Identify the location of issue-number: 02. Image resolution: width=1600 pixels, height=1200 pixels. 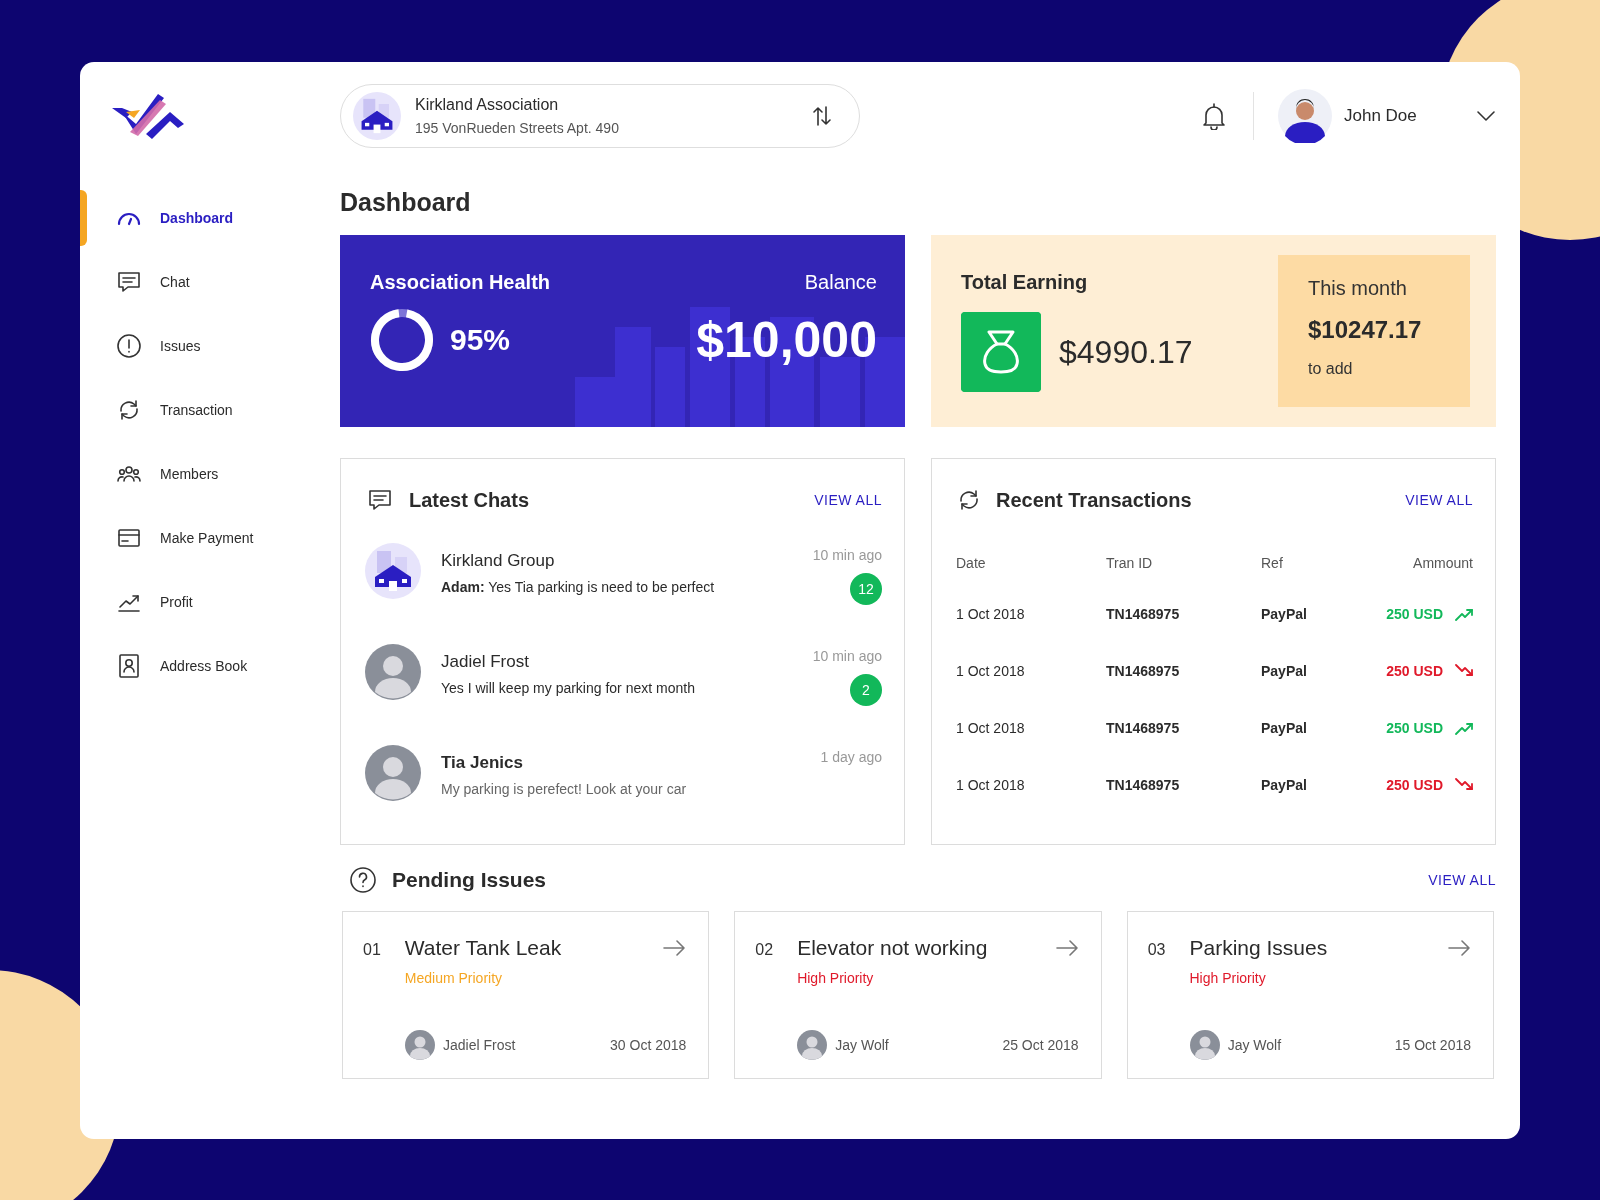
(764, 949).